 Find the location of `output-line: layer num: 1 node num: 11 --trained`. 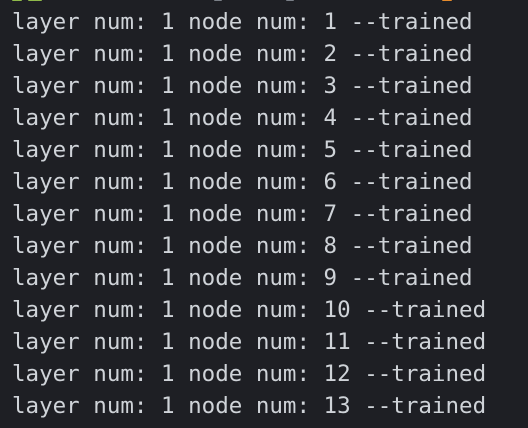

output-line: layer num: 1 node num: 11 --trained is located at coordinates (249, 342).